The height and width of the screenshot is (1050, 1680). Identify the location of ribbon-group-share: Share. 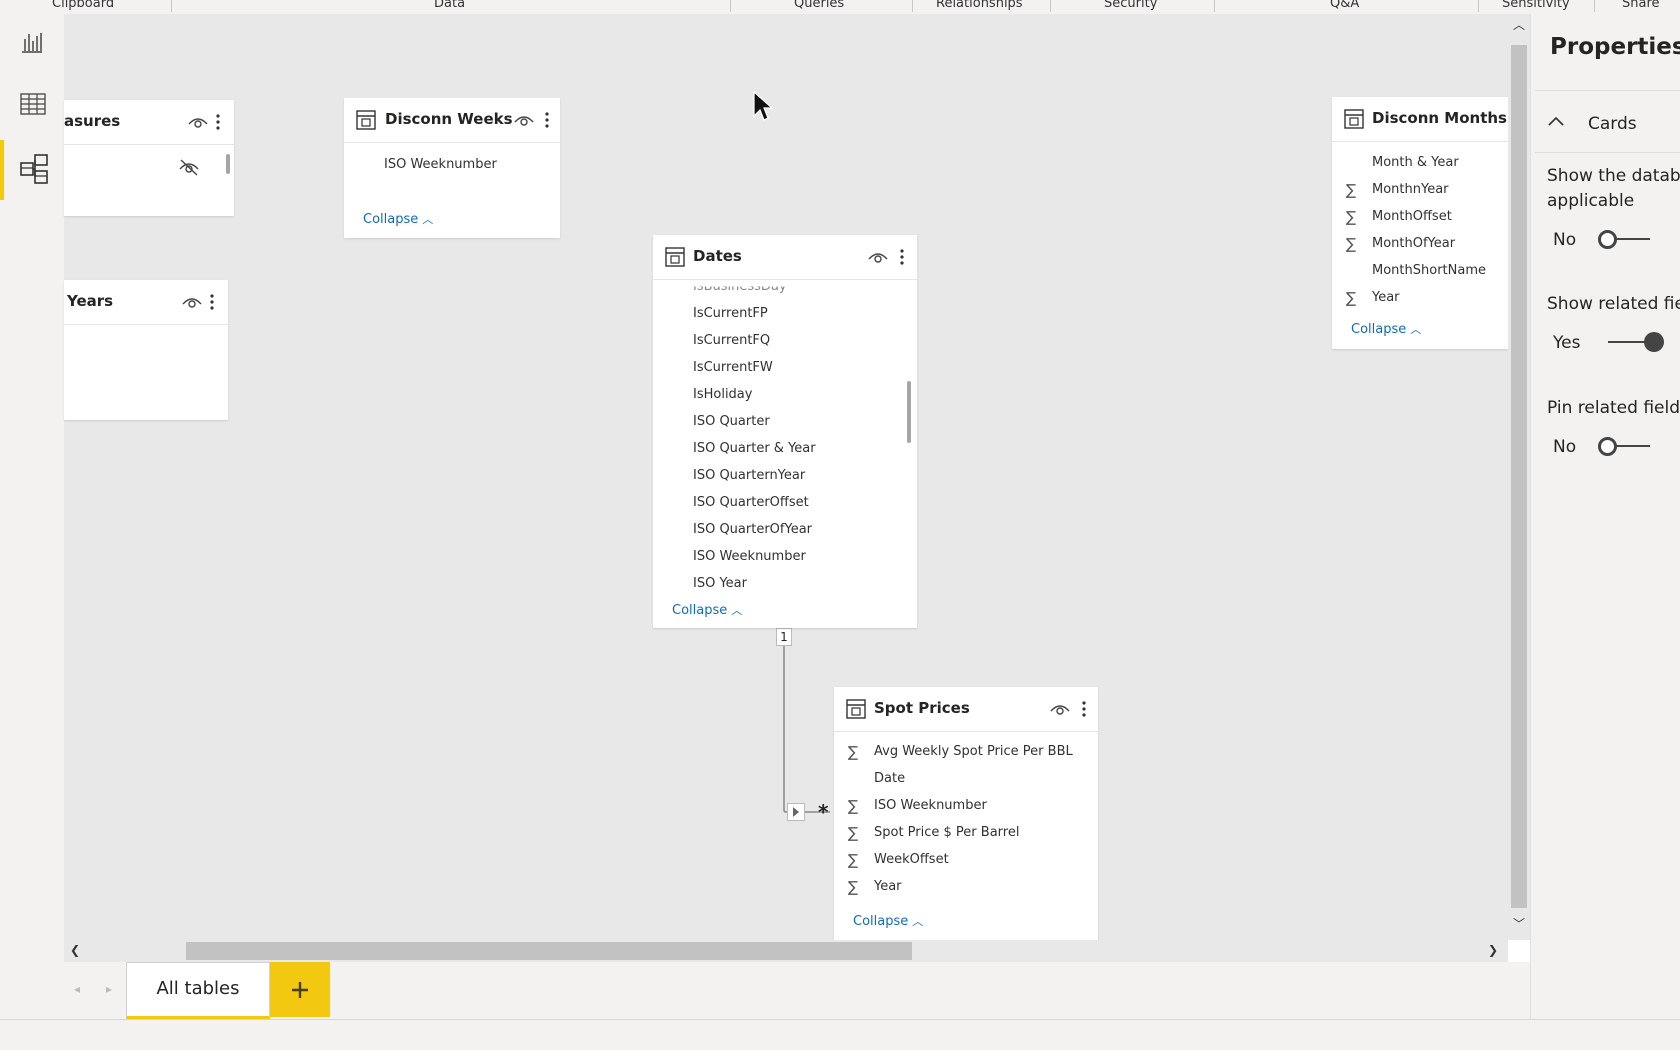
(1641, 5).